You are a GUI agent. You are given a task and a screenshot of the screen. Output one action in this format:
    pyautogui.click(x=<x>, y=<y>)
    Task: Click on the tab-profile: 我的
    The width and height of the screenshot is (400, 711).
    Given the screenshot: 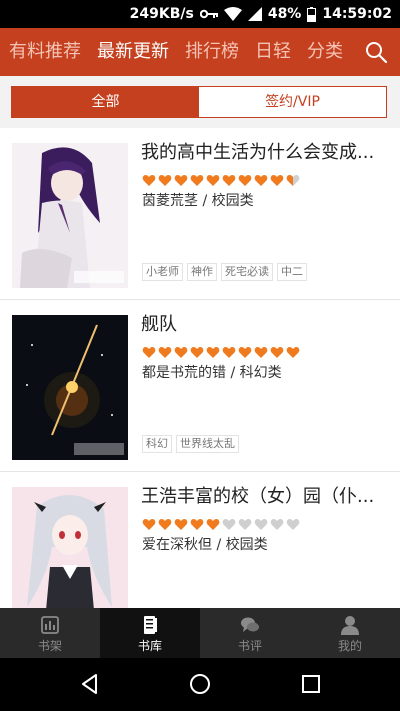 What is the action you would take?
    pyautogui.click(x=350, y=633)
    